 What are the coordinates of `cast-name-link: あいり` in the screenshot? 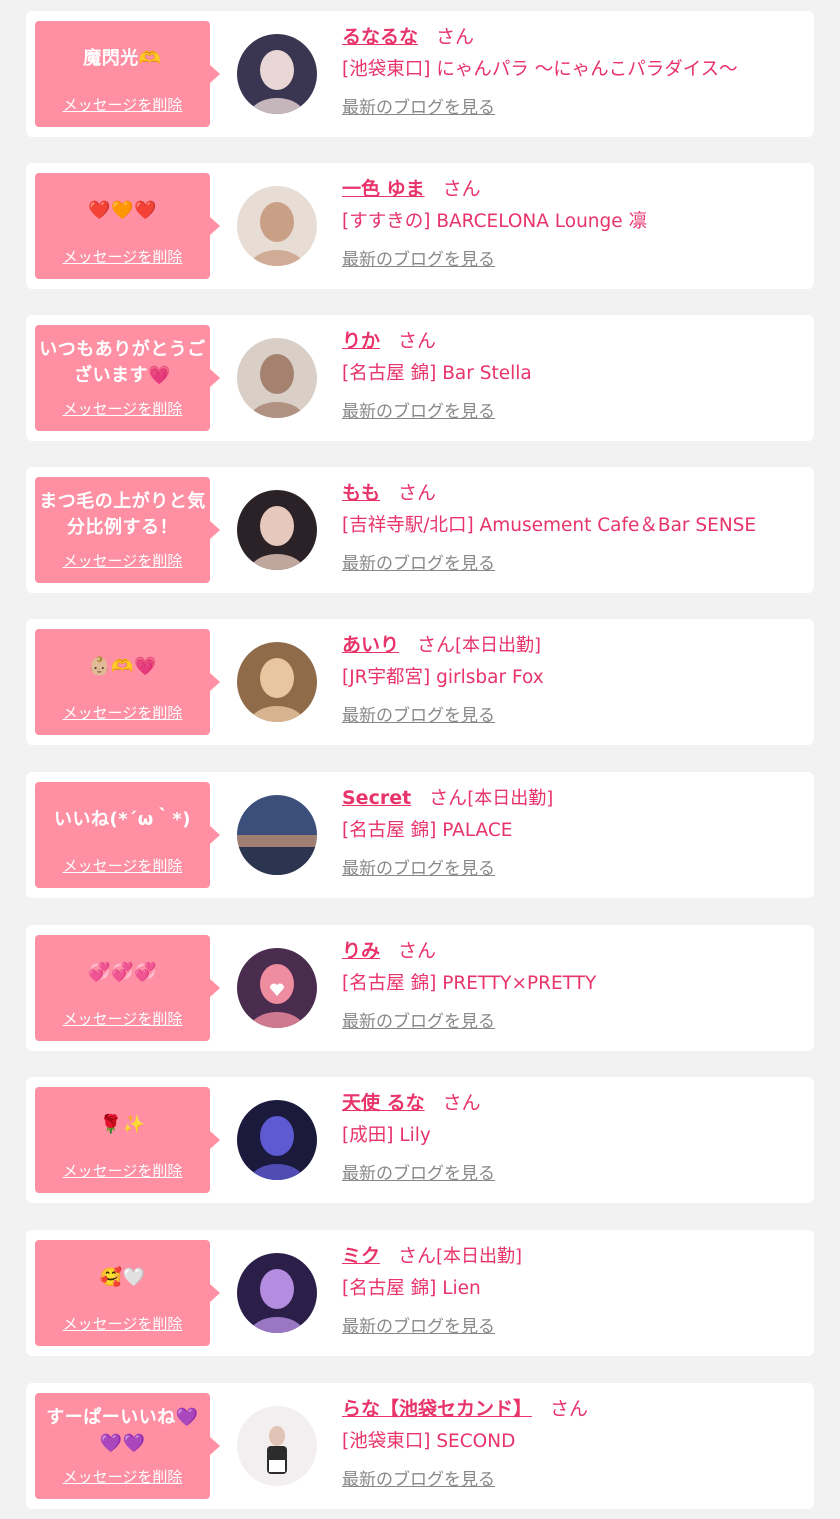 It's located at (370, 643).